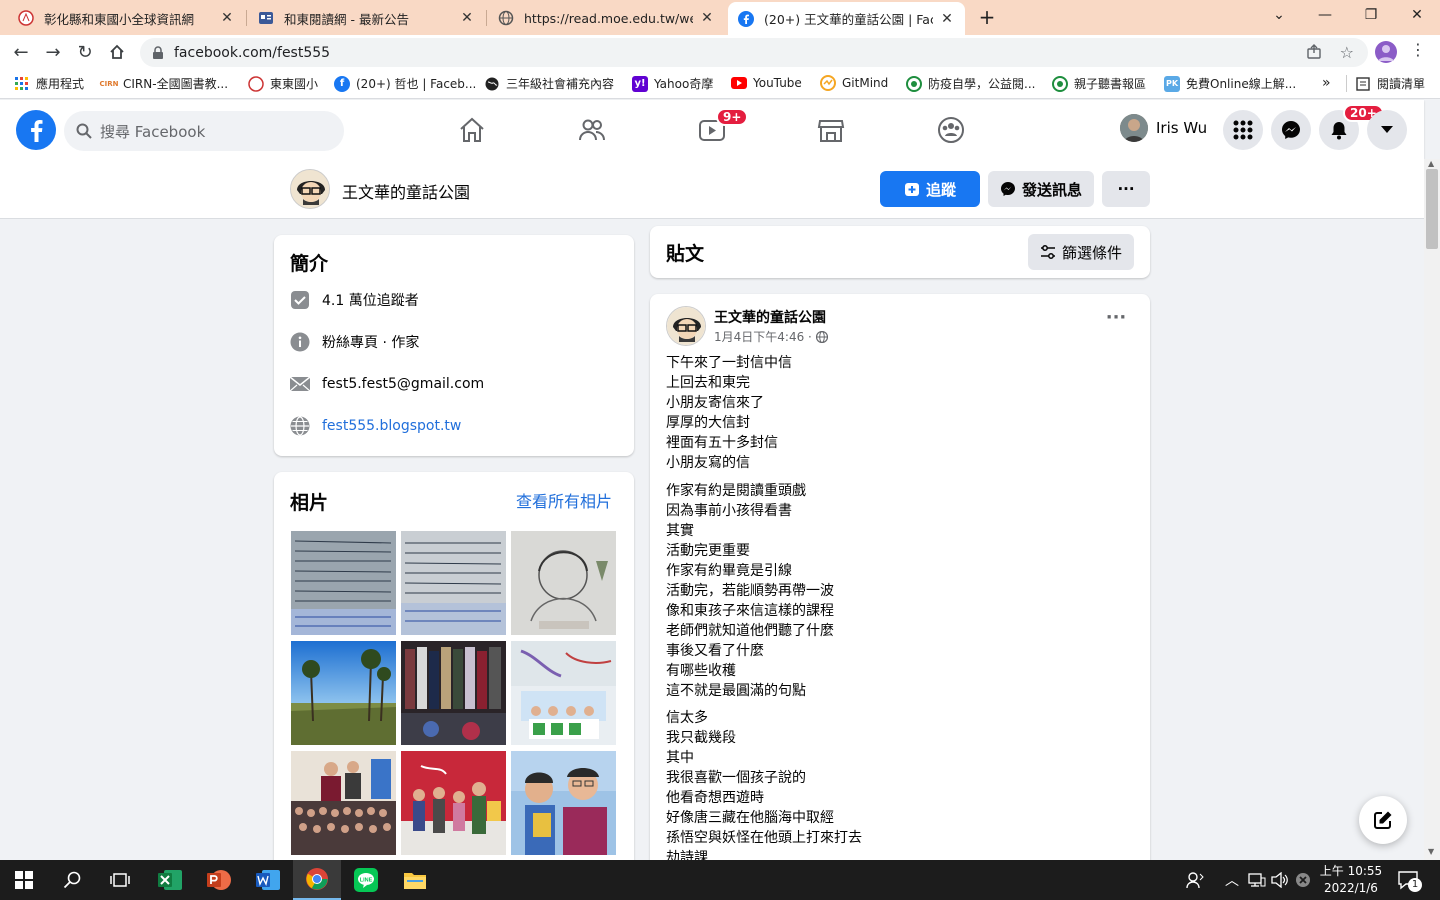 The width and height of the screenshot is (1440, 900). Describe the element at coordinates (1280, 880) in the screenshot. I see `volume-icon` at that location.